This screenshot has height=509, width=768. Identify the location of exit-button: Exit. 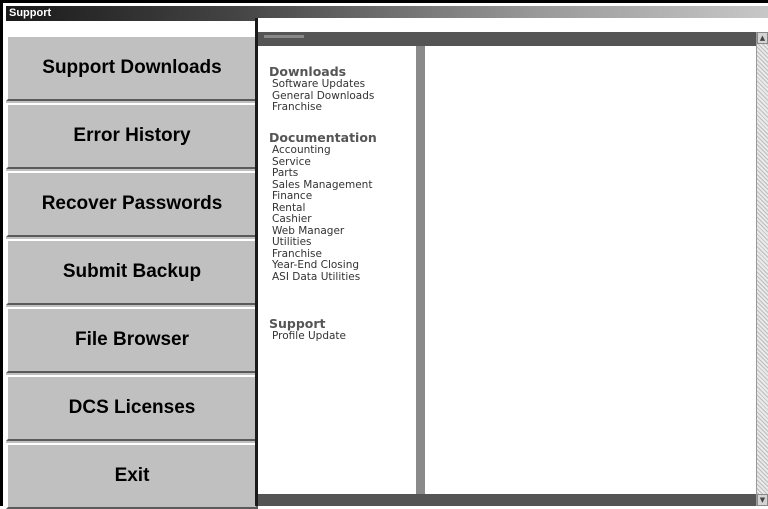
(132, 476).